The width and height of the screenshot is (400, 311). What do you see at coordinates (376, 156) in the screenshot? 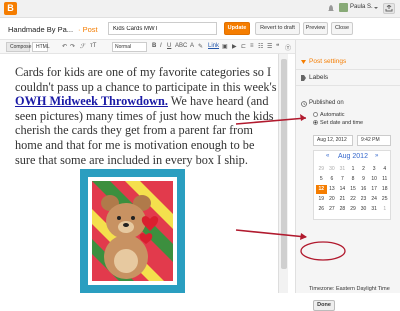
I see `calendar-next: »` at bounding box center [376, 156].